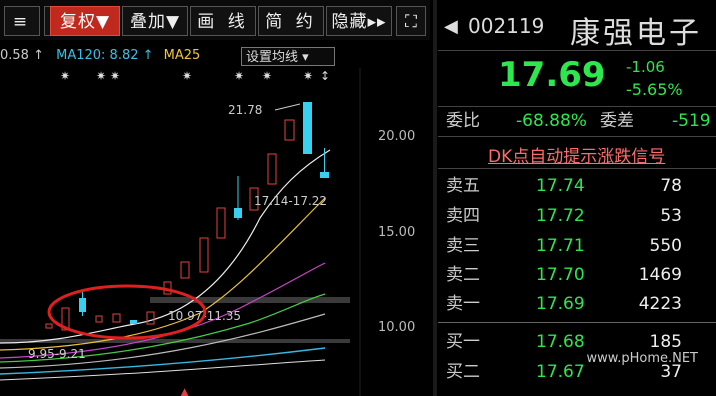 Image resolution: width=716 pixels, height=396 pixels. Describe the element at coordinates (435, 198) in the screenshot. I see `panel-divider` at that location.